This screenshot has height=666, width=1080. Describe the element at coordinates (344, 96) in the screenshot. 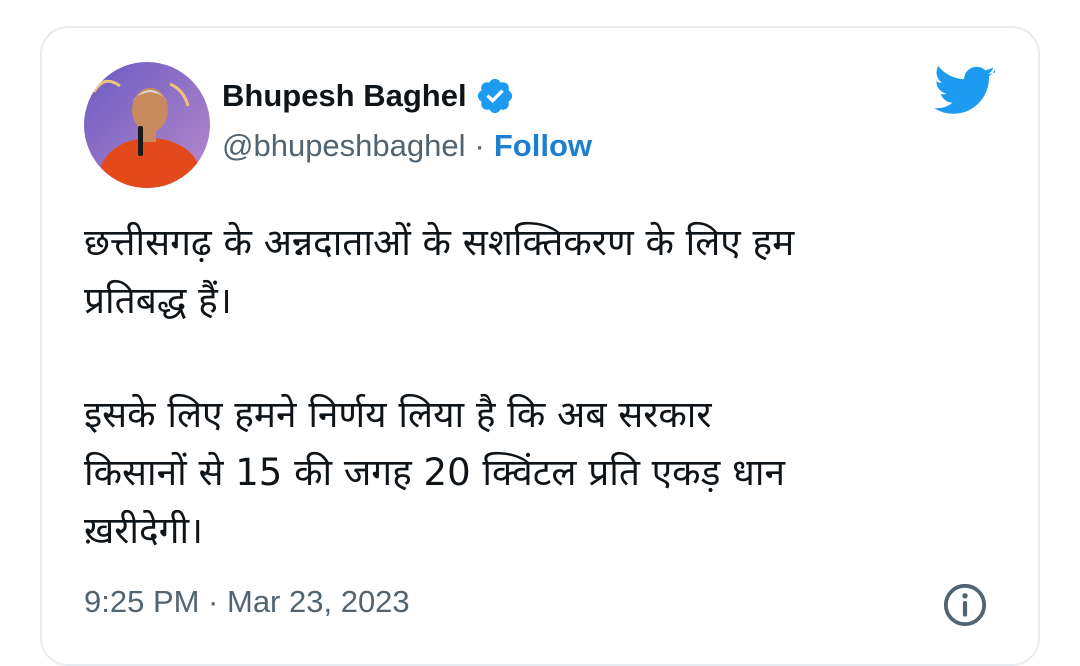

I see `author-name: Bhupesh Baghel` at that location.